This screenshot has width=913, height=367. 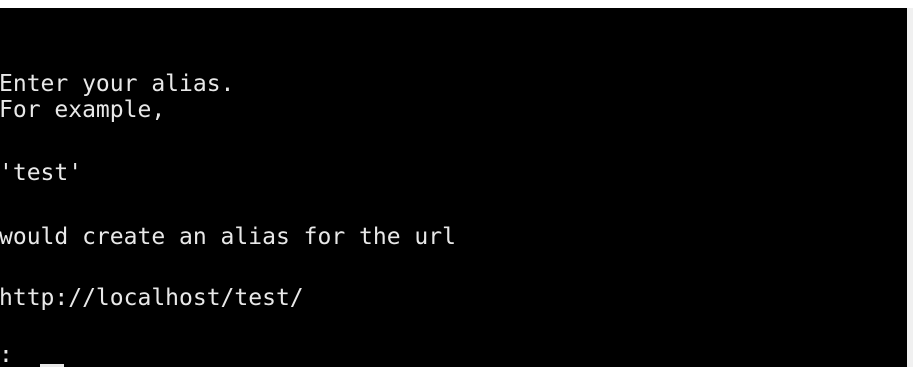 What do you see at coordinates (13, 354) in the screenshot?
I see `input-prompt: :` at bounding box center [13, 354].